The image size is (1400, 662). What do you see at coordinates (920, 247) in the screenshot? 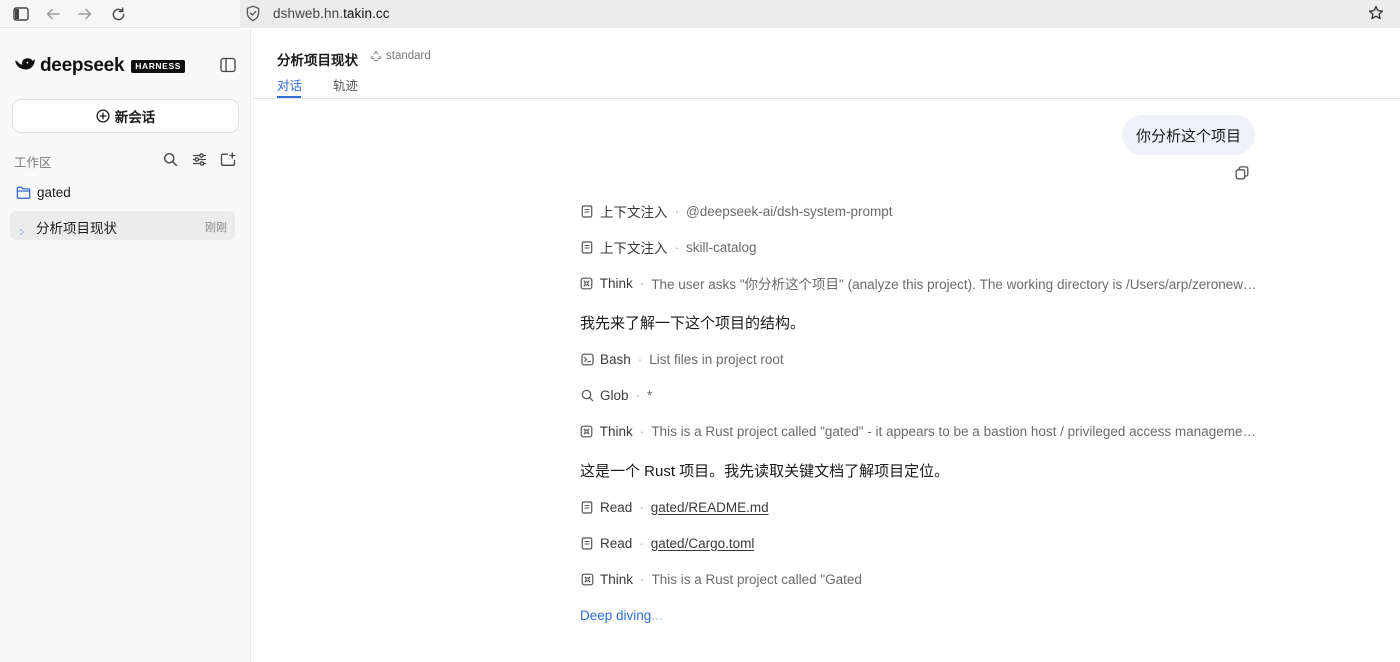
I see `step-context-injection: 上下文注入 · skill-catalog` at bounding box center [920, 247].